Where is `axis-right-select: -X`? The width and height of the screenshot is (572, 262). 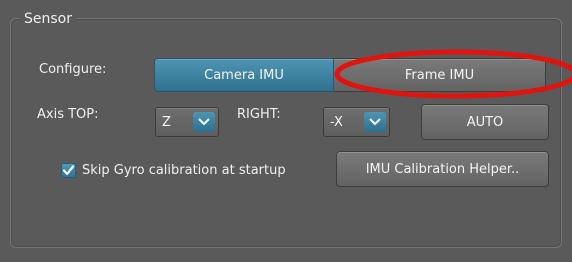 axis-right-select: -X is located at coordinates (356, 122).